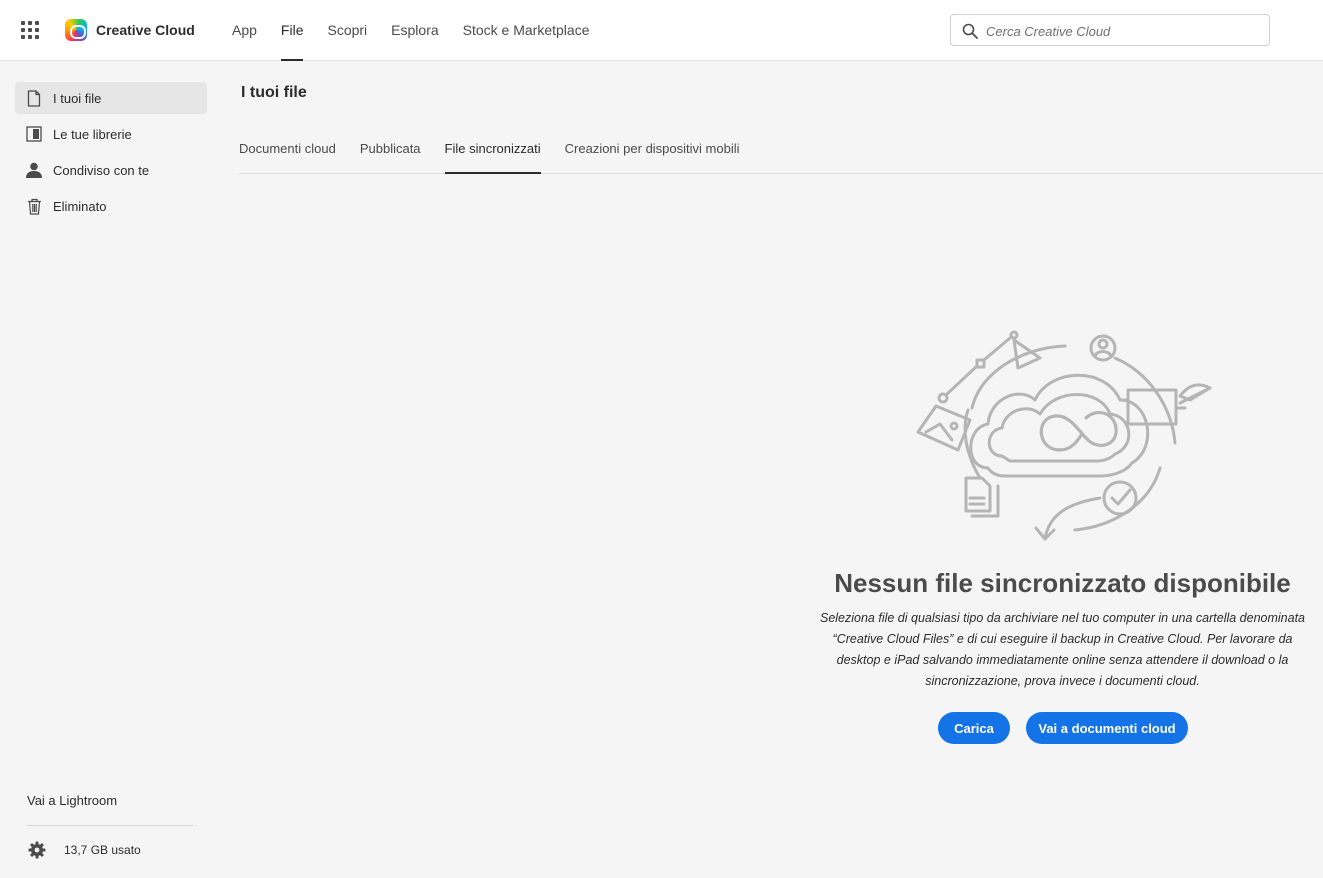 This screenshot has width=1323, height=878. What do you see at coordinates (1064, 435) in the screenshot?
I see `creative-cloud-sync-illustration` at bounding box center [1064, 435].